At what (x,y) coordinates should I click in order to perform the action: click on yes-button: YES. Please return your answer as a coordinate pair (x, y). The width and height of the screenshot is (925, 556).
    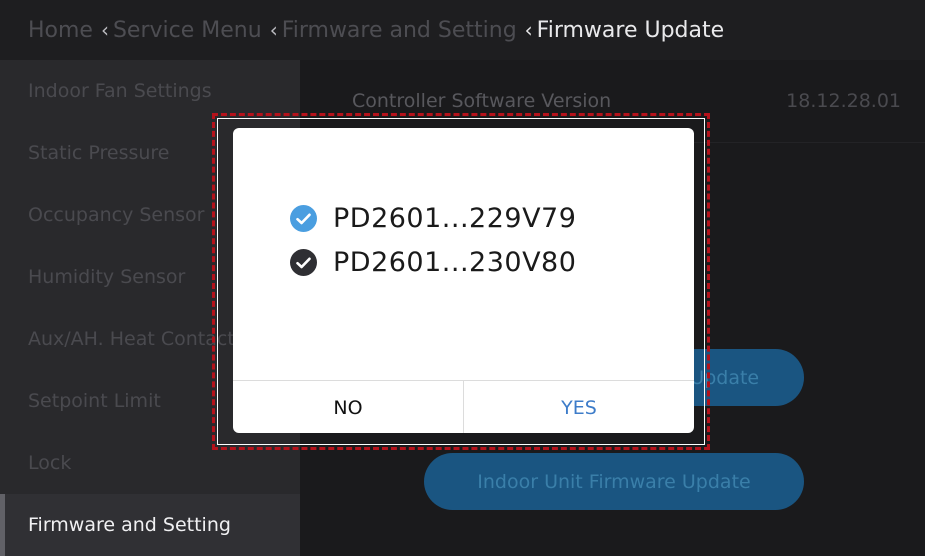
    Looking at the image, I should click on (579, 407).